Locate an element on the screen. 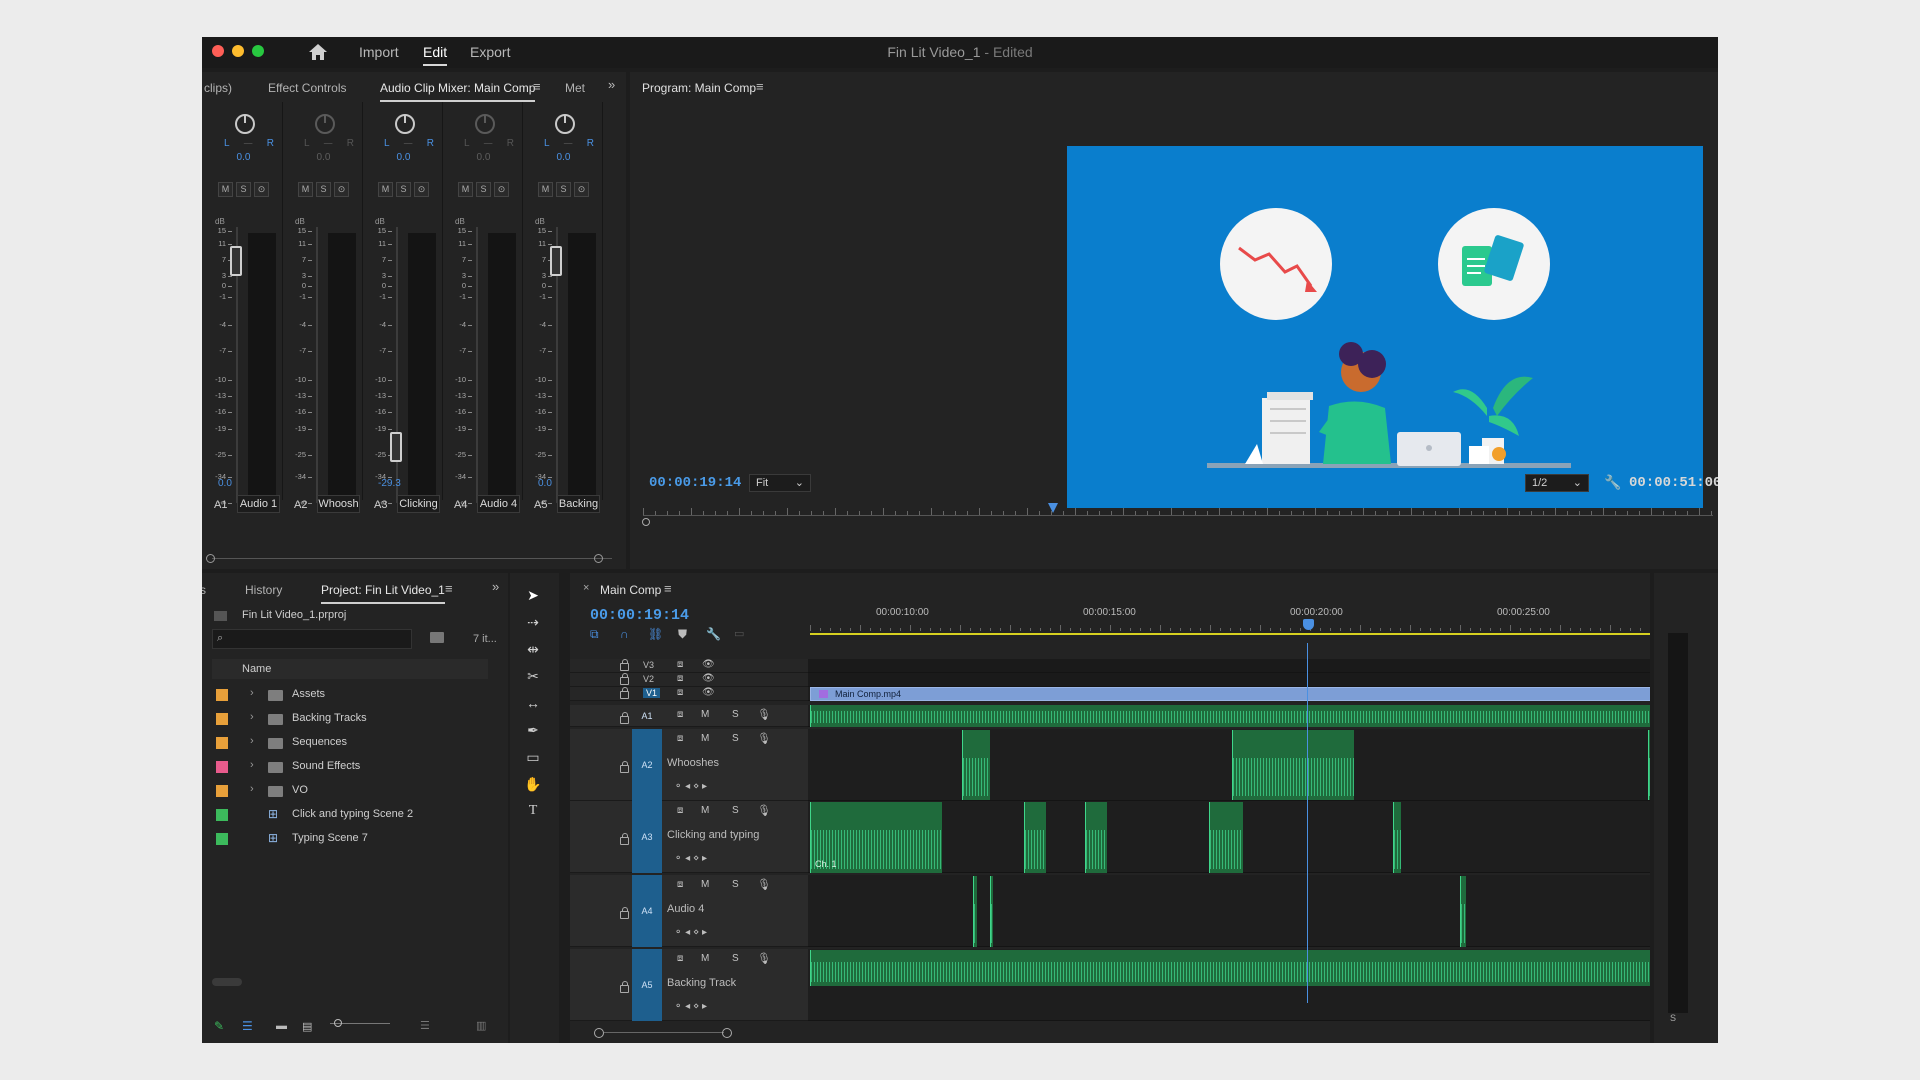 The width and height of the screenshot is (1920, 1080). project-item: › VO is located at coordinates (350, 791).